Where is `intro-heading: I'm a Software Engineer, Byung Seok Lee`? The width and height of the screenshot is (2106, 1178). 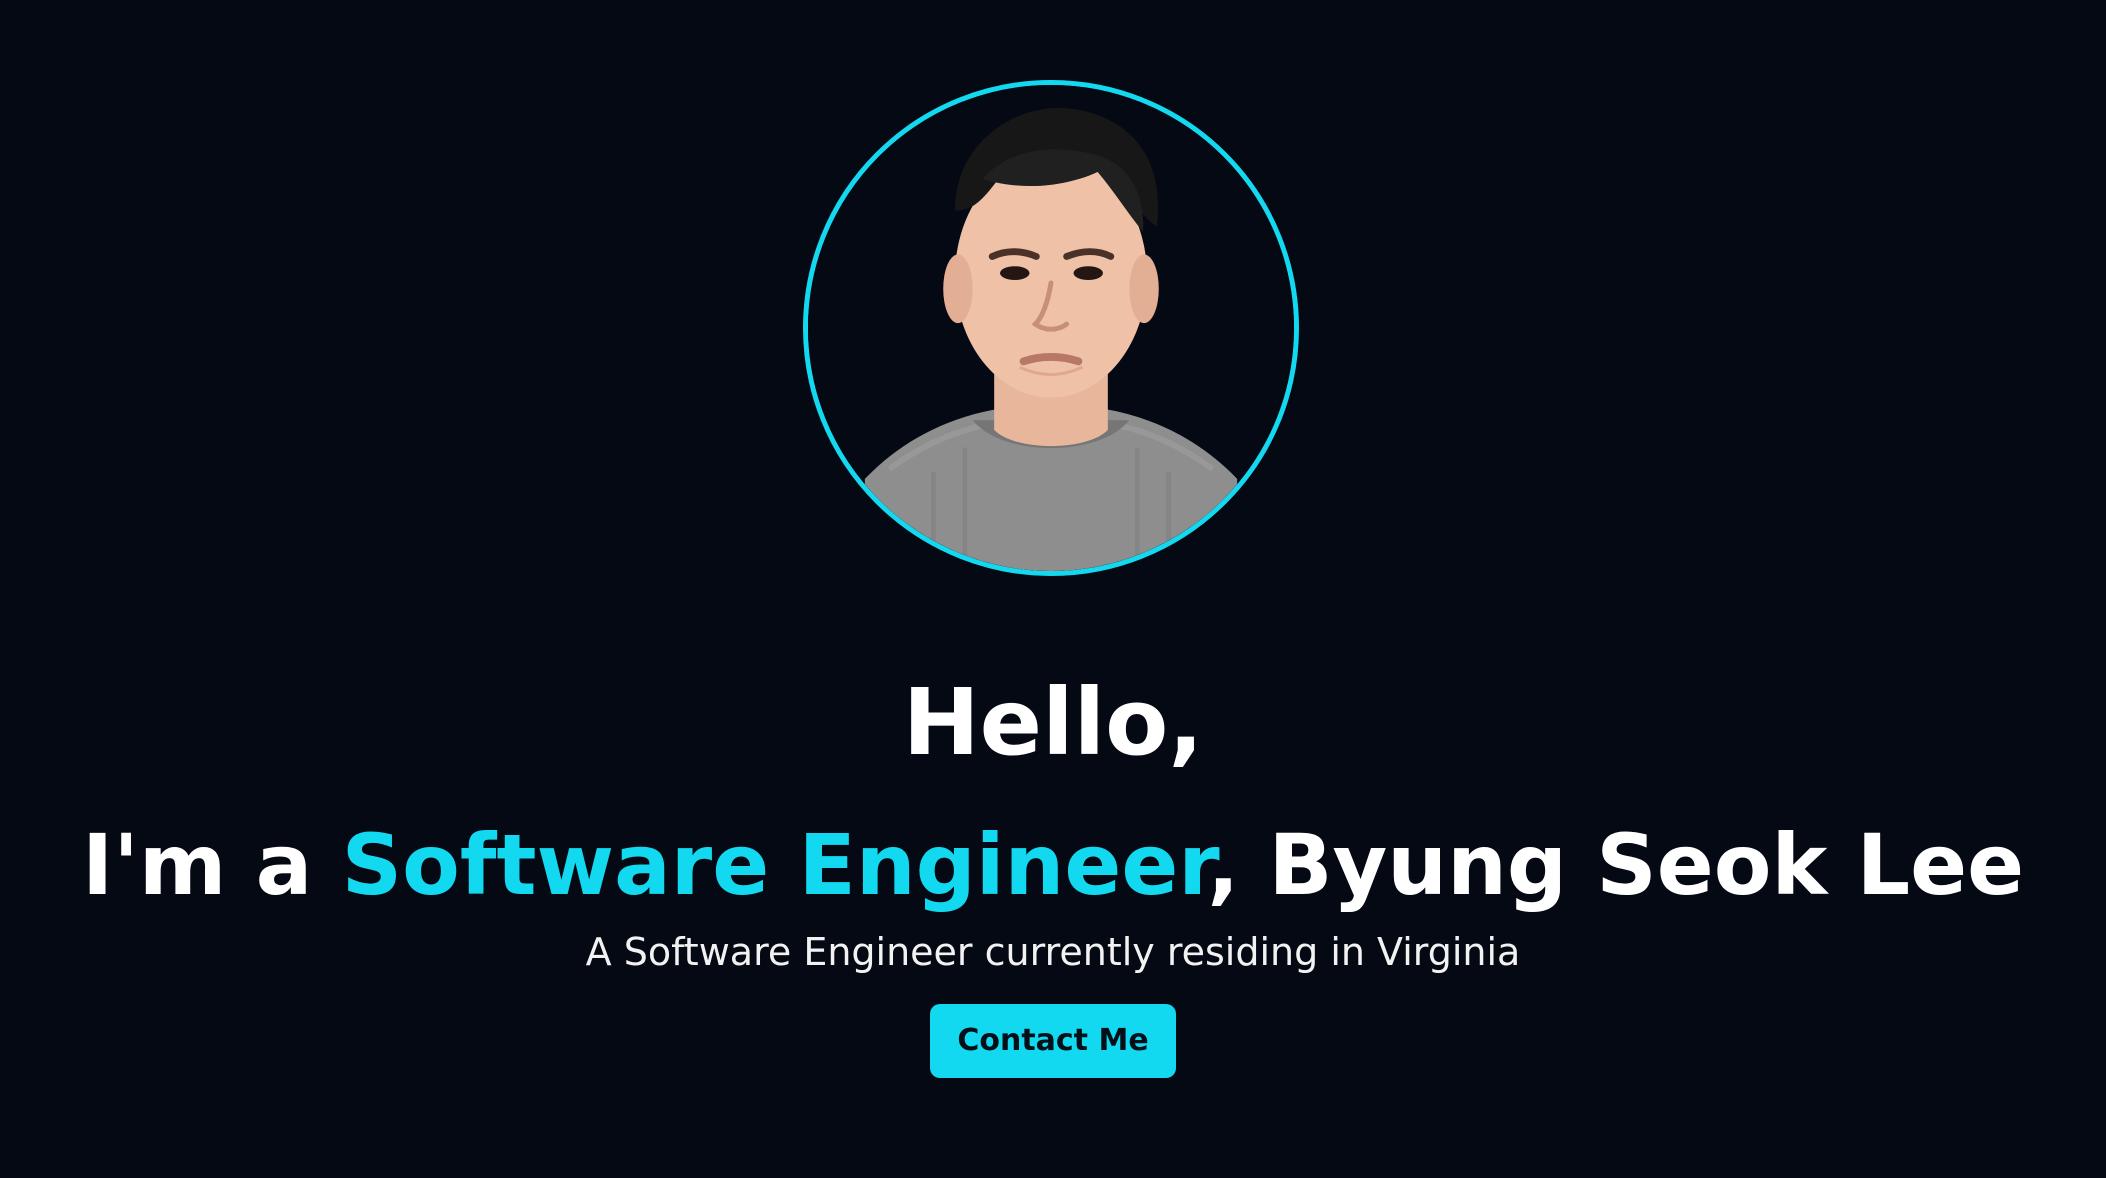
intro-heading: I'm a Software Engineer, Byung Seok Lee is located at coordinates (1053, 865).